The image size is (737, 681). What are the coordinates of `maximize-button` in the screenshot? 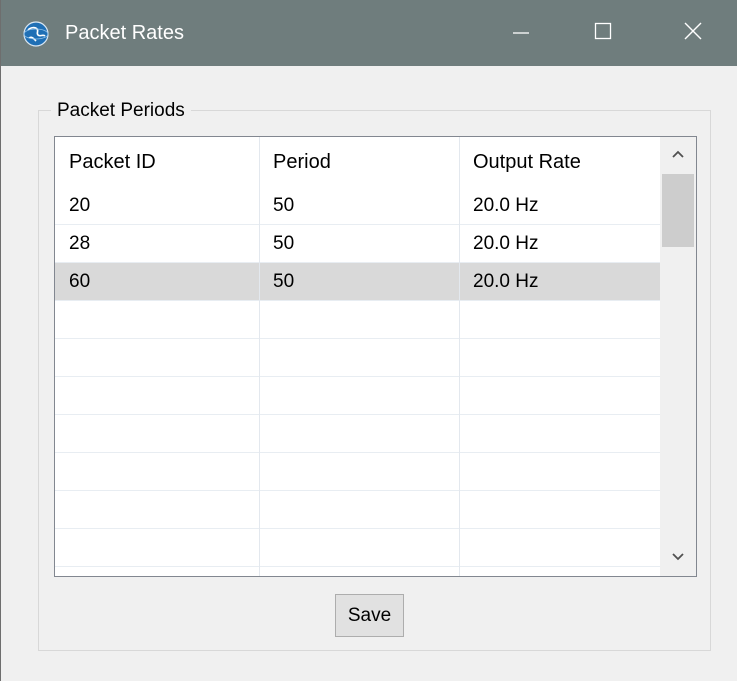 It's located at (603, 33).